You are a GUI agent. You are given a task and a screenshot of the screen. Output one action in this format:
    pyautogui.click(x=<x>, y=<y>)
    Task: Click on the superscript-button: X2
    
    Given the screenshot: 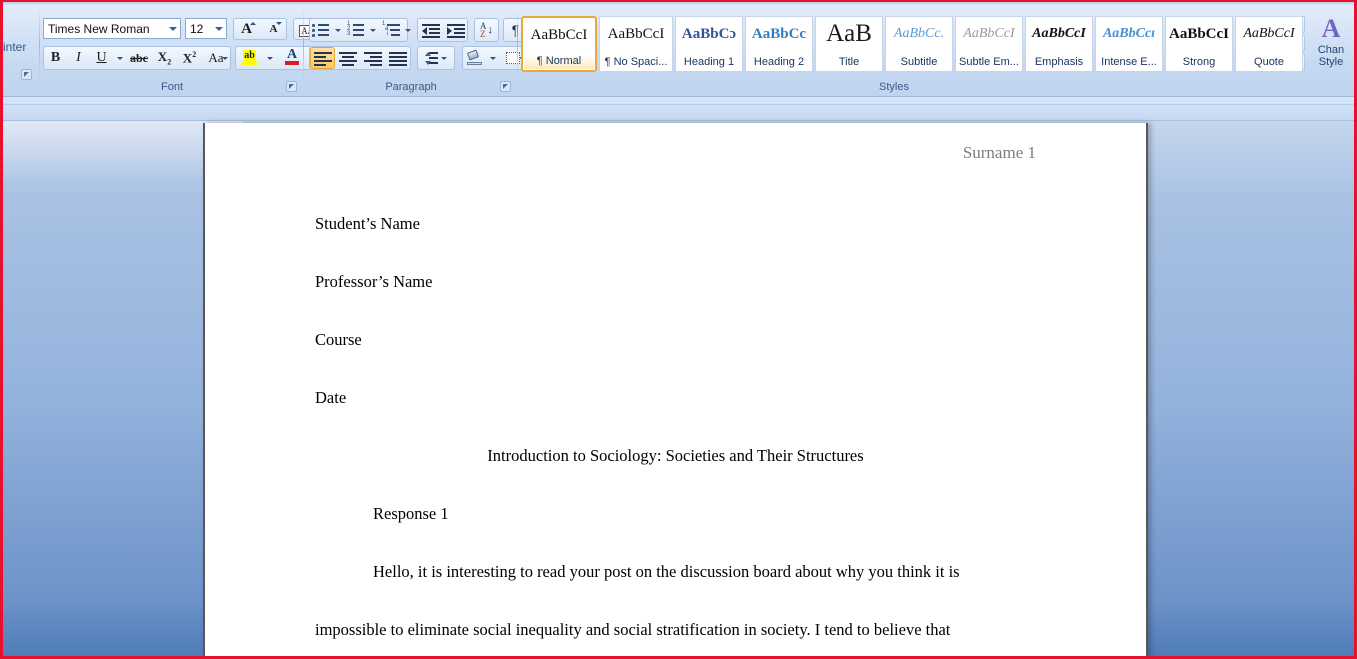 What is the action you would take?
    pyautogui.click(x=189, y=58)
    